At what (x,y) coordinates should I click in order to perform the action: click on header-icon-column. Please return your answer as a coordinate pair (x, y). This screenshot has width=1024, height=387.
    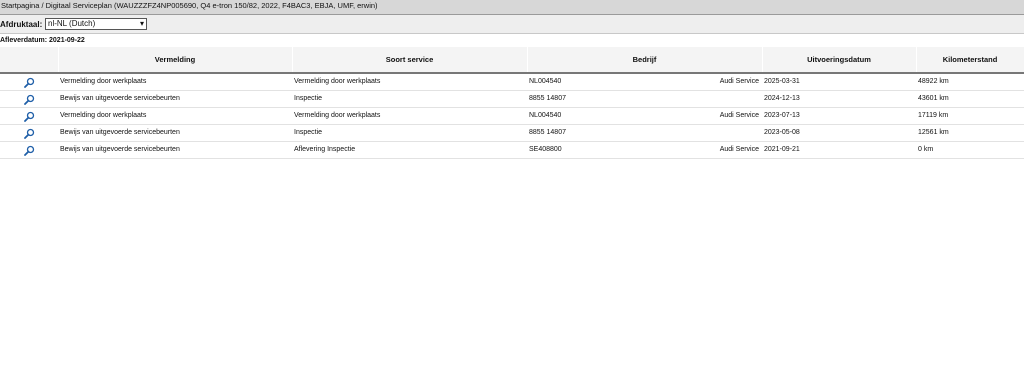
    Looking at the image, I should click on (29, 60).